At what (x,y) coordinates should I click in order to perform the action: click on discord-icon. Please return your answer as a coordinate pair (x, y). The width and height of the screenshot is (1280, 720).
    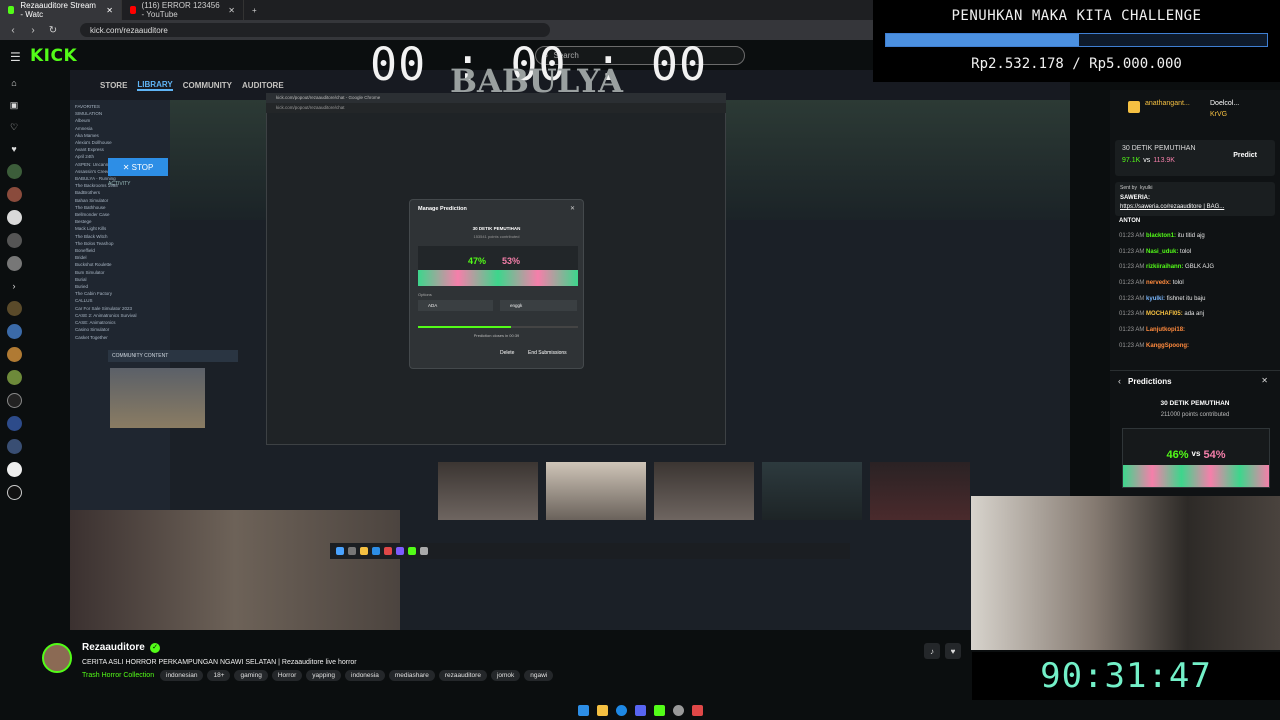
    Looking at the image, I should click on (640, 710).